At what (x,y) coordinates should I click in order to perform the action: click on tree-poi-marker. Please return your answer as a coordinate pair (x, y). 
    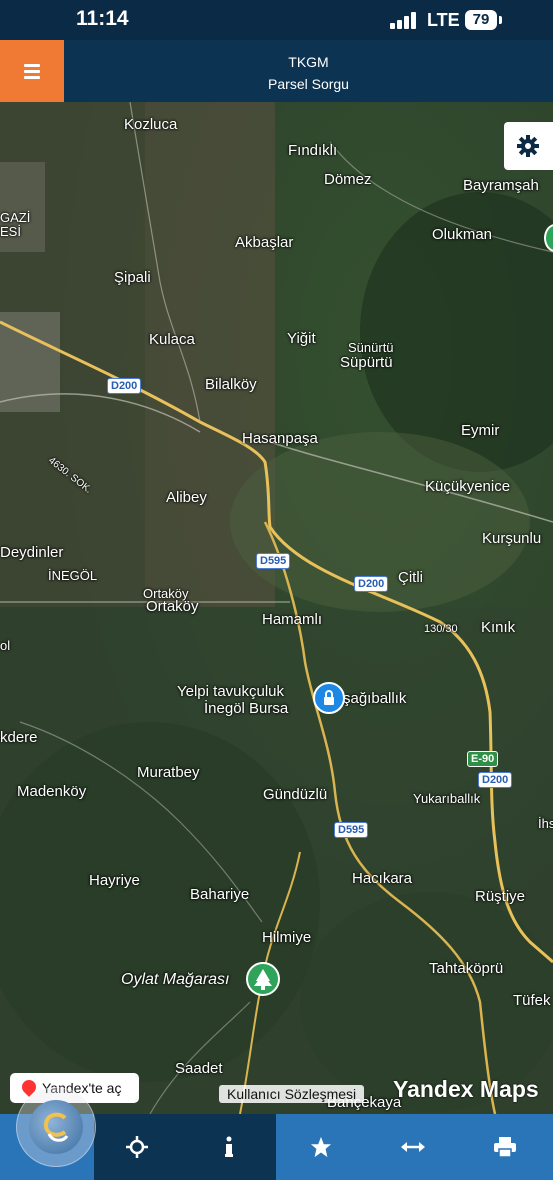
    Looking at the image, I should click on (263, 979).